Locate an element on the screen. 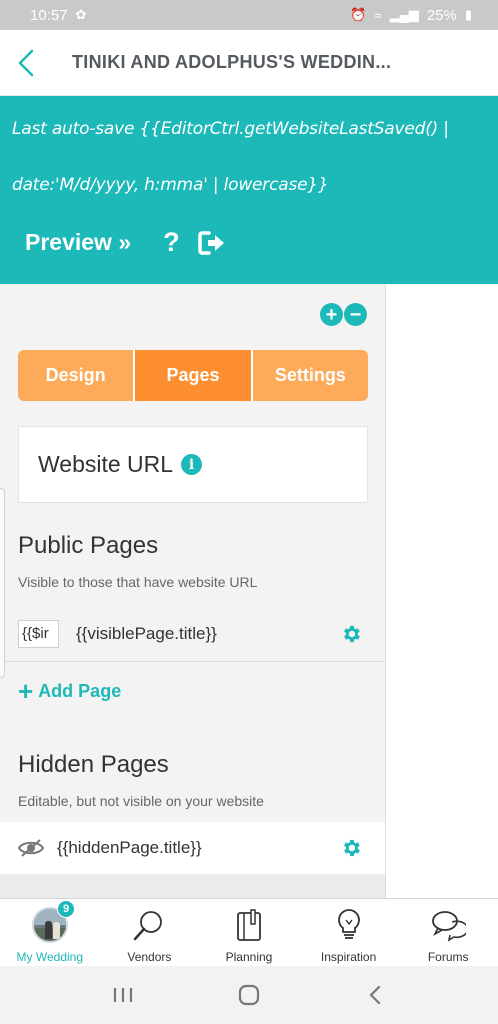  nav-forums: Forums is located at coordinates (448, 932).